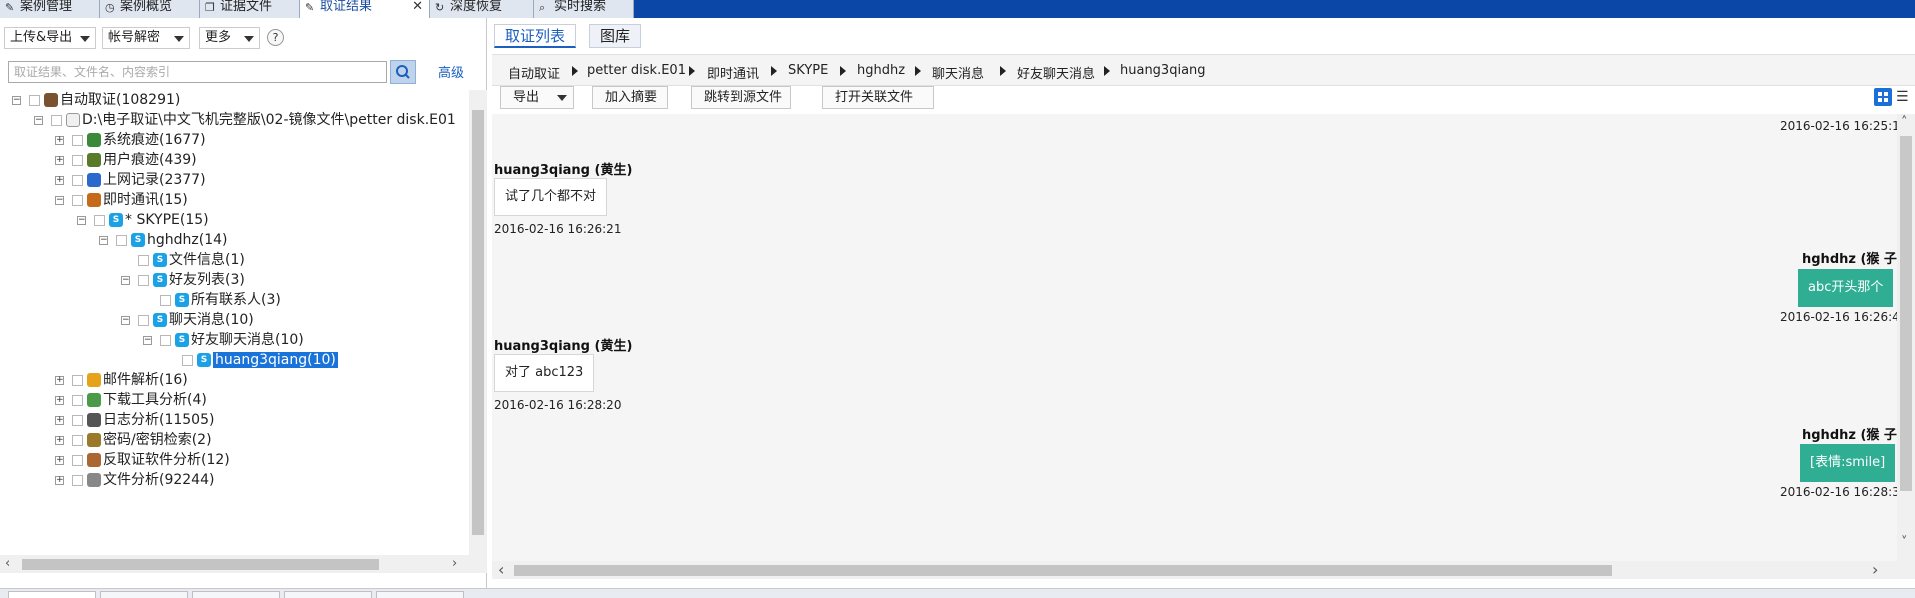 This screenshot has height=598, width=1915. What do you see at coordinates (163, 240) in the screenshot?
I see `tree-node-hghdhz: − Shghdhz(14)` at bounding box center [163, 240].